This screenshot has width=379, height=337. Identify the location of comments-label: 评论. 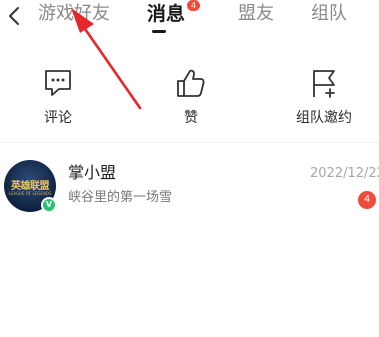
(58, 118).